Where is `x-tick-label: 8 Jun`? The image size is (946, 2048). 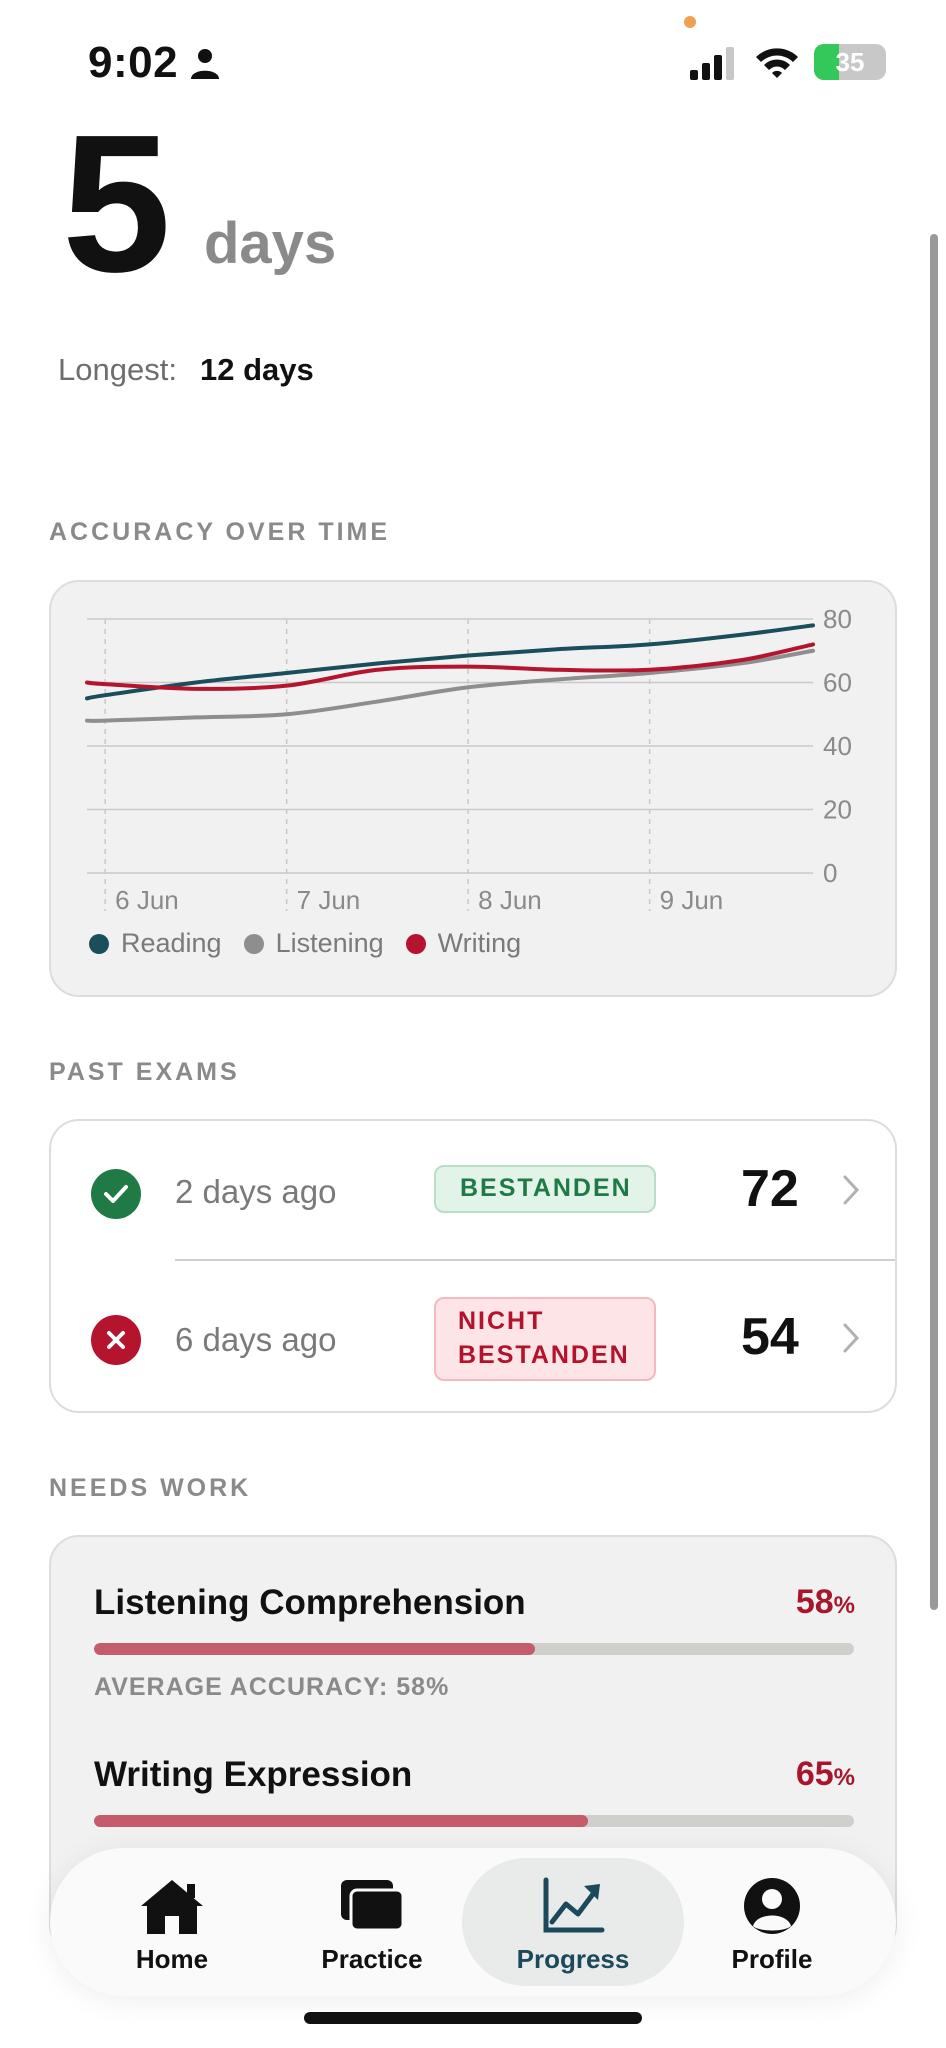
x-tick-label: 8 Jun is located at coordinates (510, 900).